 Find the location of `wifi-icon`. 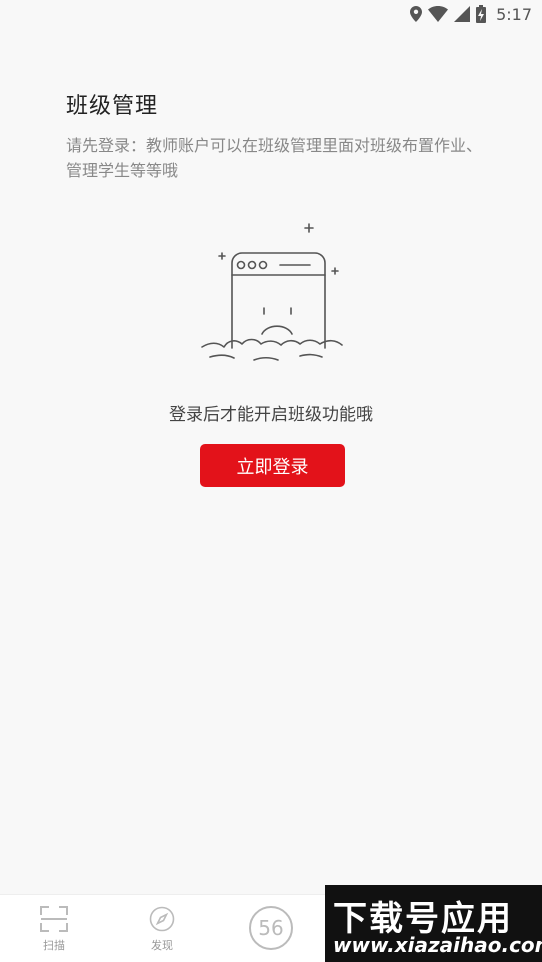

wifi-icon is located at coordinates (438, 14).